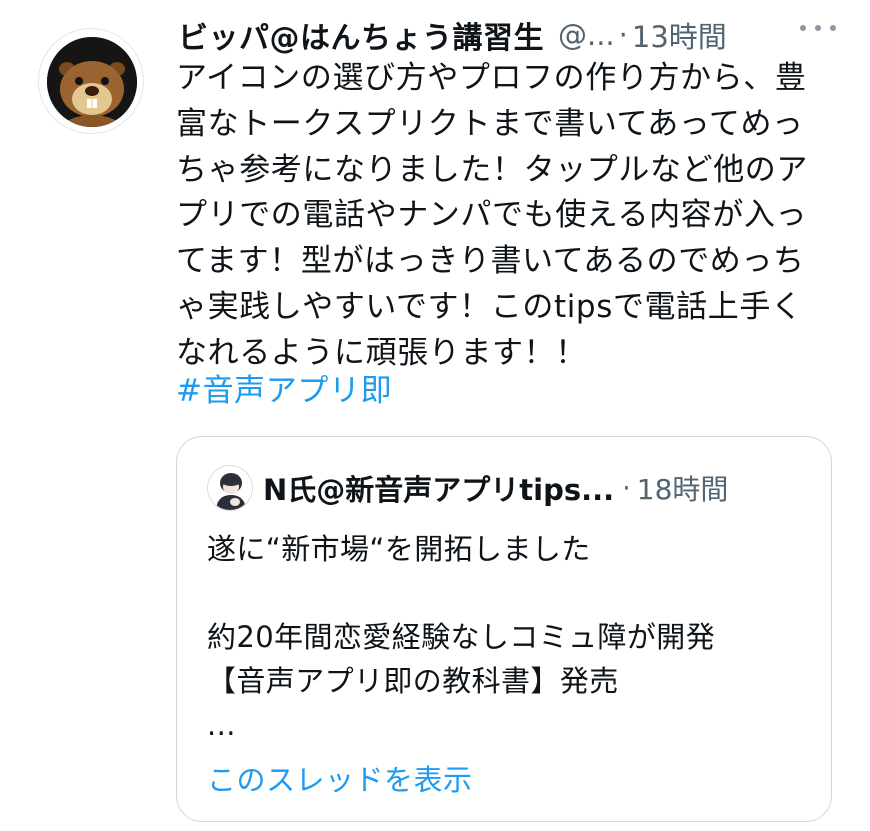  What do you see at coordinates (361, 35) in the screenshot?
I see `author-display-name: ビッパ@はんちょう講習生` at bounding box center [361, 35].